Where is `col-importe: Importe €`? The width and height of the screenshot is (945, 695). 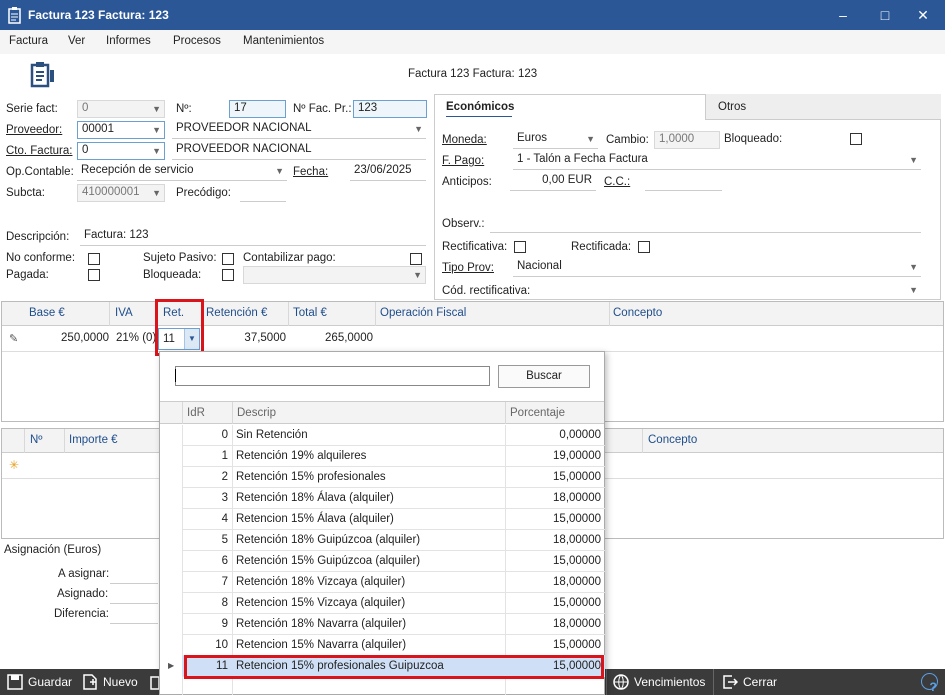
col-importe: Importe € is located at coordinates (93, 440).